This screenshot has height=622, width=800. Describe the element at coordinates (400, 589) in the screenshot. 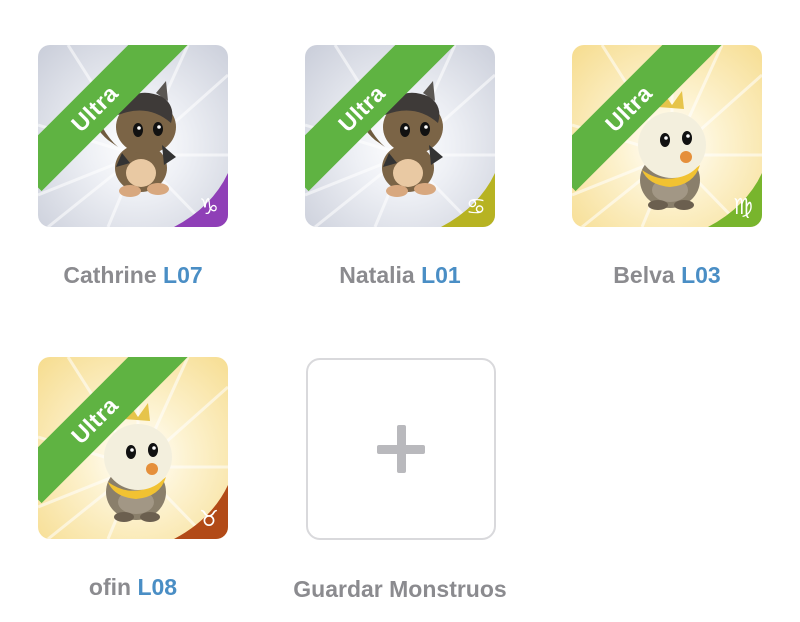

I see `add-slot-label: Guardar Monstruos` at that location.